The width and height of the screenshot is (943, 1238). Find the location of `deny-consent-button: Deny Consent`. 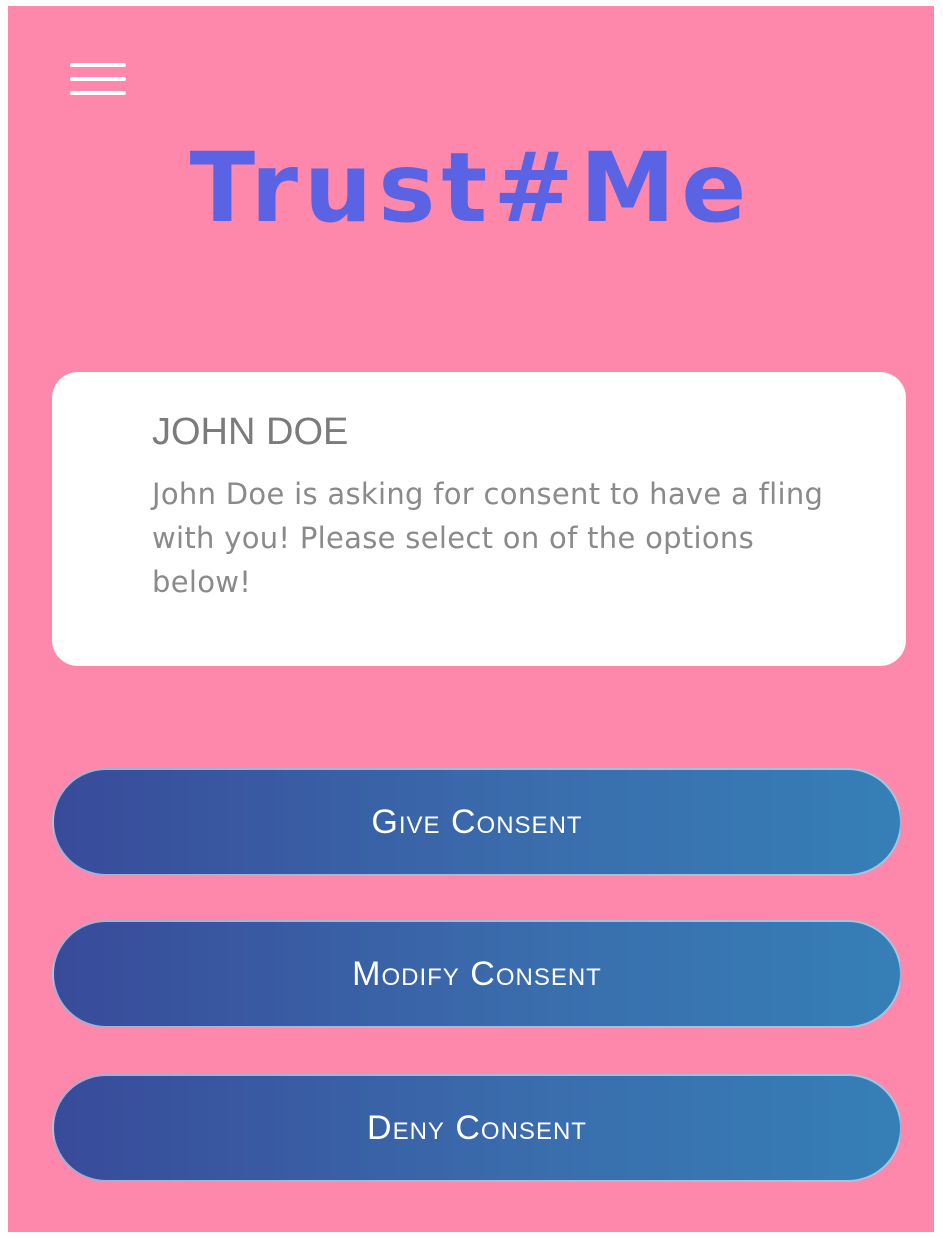

deny-consent-button: Deny Consent is located at coordinates (477, 1128).